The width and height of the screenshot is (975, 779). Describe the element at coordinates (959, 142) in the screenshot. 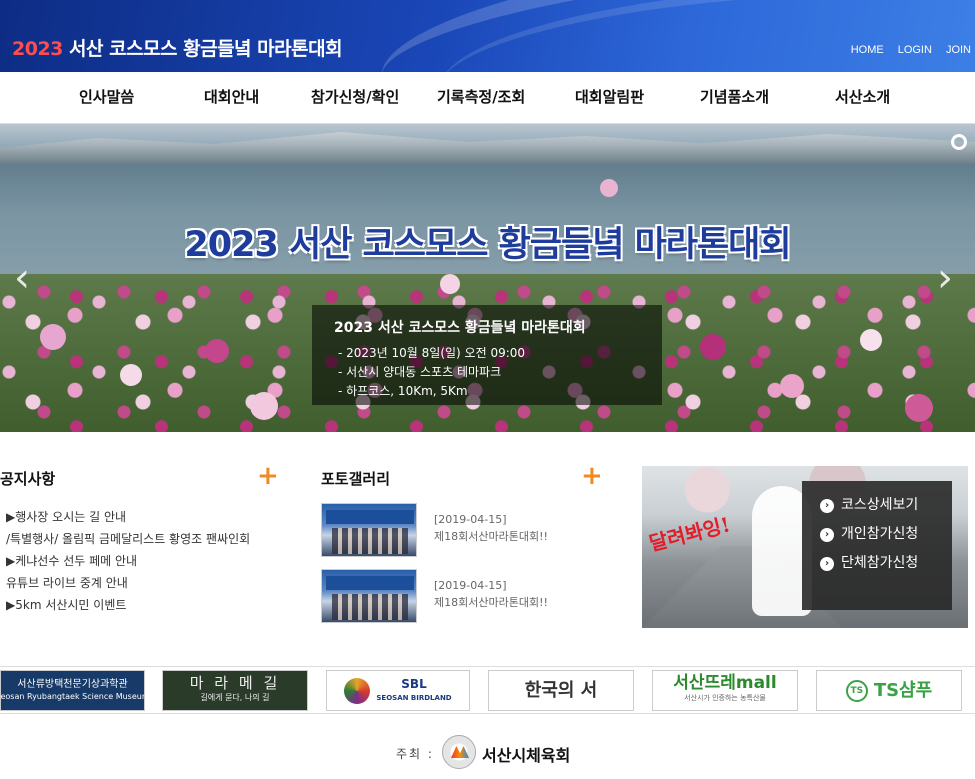

I see `slider-pause-icon` at that location.